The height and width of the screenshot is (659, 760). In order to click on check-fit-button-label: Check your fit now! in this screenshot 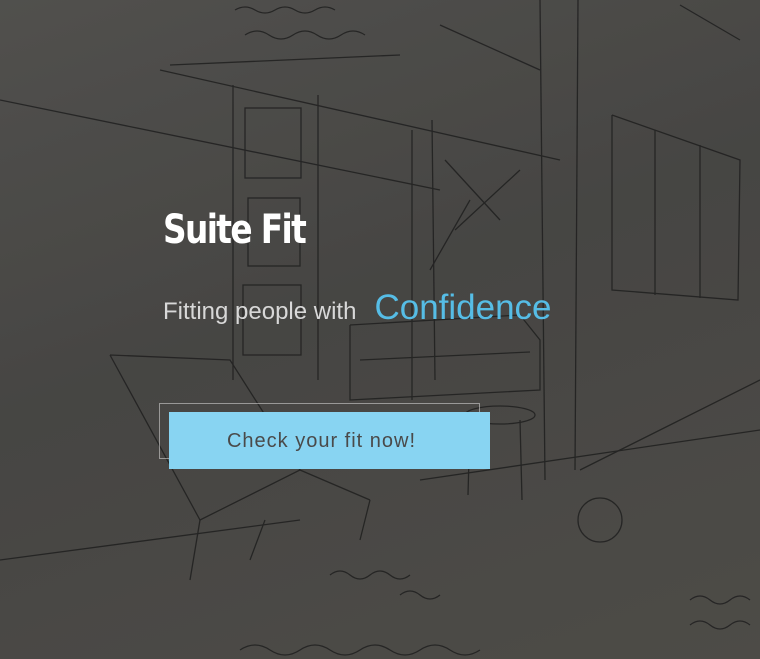, I will do `click(321, 440)`.